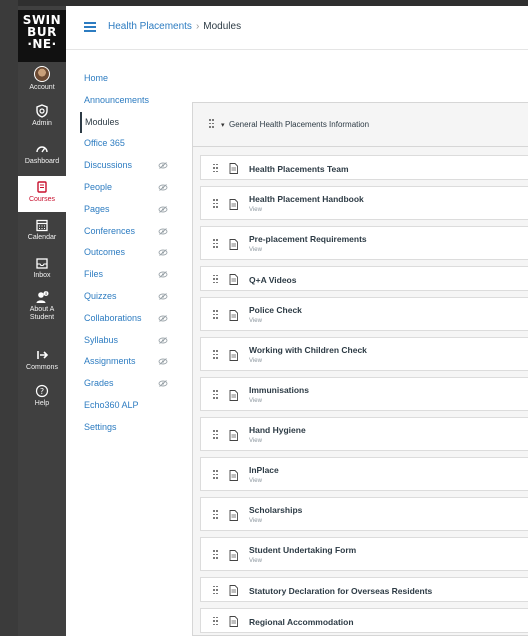  Describe the element at coordinates (297, 28) in the screenshot. I see `top-bar: Health Placements › Modules` at that location.